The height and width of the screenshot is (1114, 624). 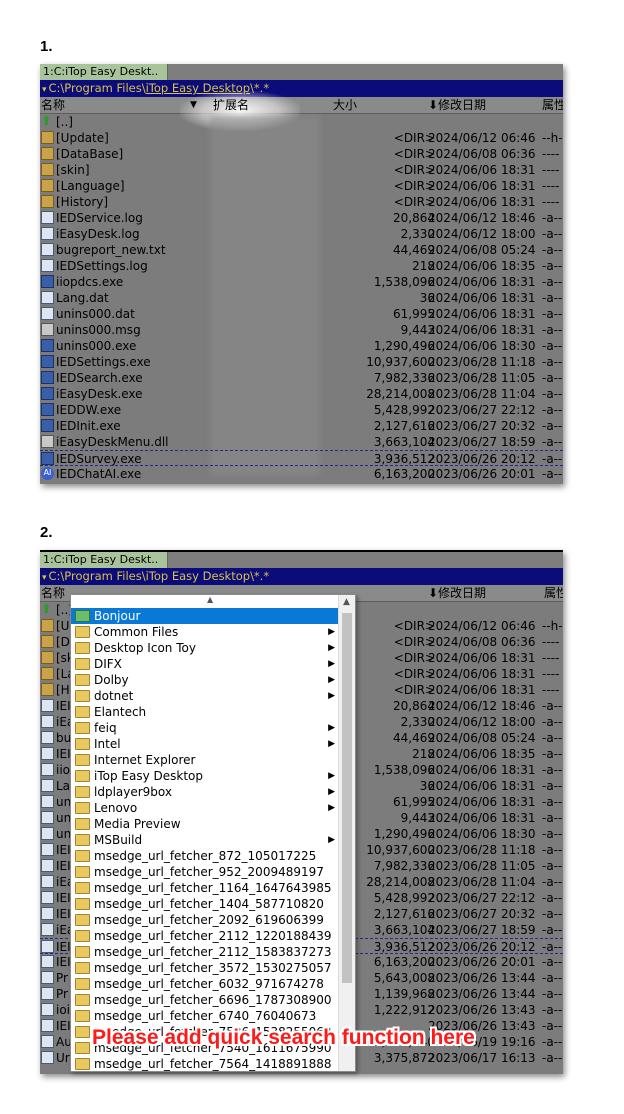 I want to click on dropdown-item-label: ldplayer9box, so click(x=133, y=792).